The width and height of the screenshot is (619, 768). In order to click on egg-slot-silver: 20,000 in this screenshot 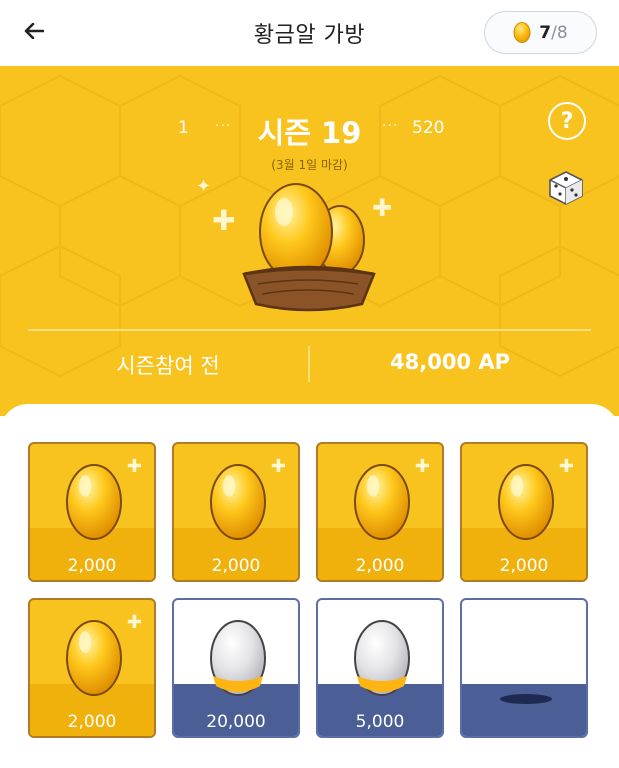, I will do `click(236, 668)`.